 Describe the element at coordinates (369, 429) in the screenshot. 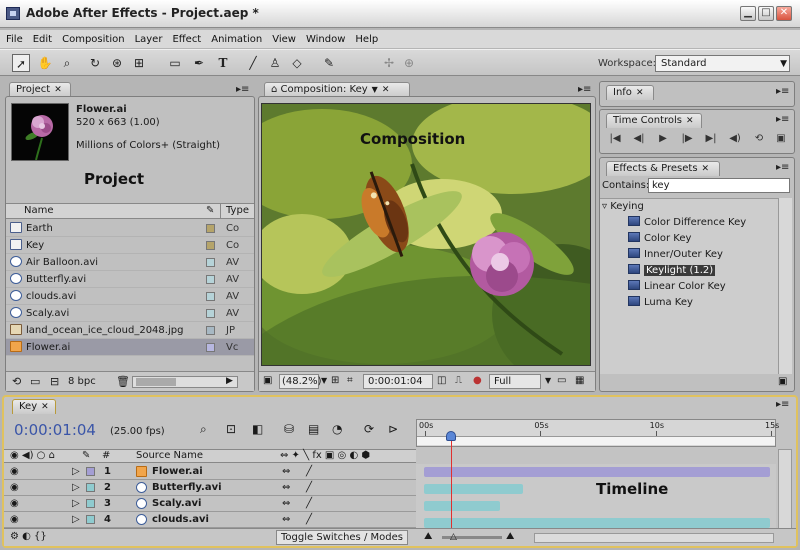

I see `graph-editor-icon: ⟳` at that location.